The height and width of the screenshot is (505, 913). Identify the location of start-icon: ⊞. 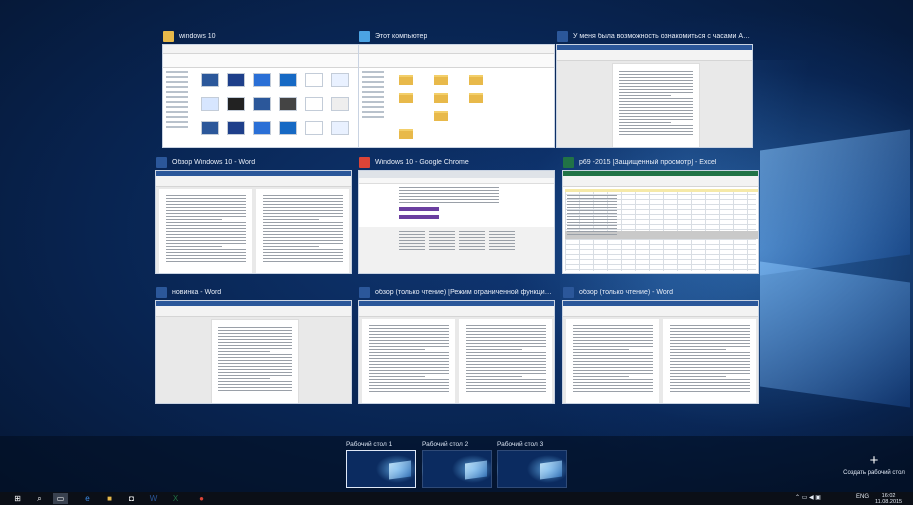
(17, 498).